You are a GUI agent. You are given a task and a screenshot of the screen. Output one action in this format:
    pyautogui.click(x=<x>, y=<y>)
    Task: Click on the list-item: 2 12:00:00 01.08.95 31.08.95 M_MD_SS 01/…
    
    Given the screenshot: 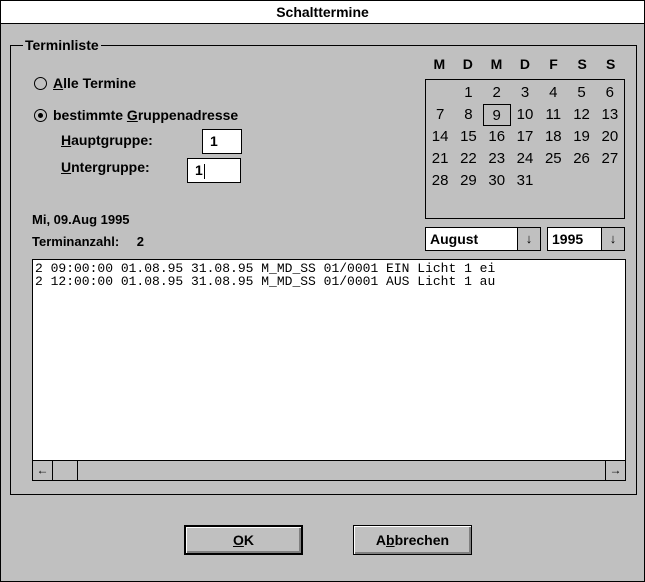 What is the action you would take?
    pyautogui.click(x=329, y=281)
    